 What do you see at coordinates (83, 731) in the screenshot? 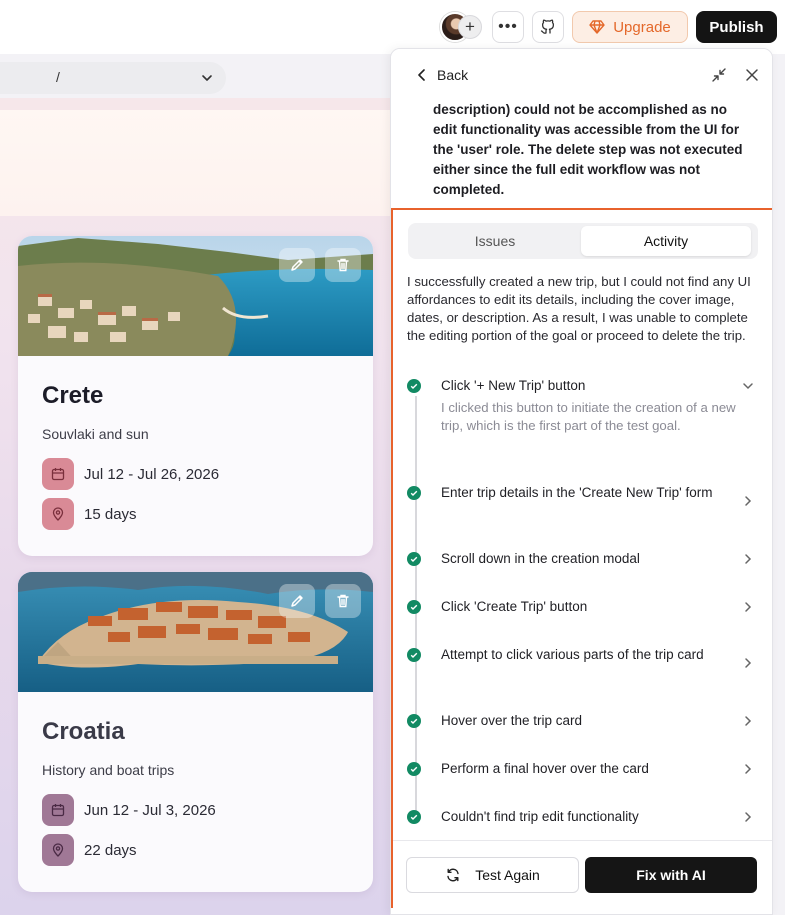
I see `trip-title: Croatia` at bounding box center [83, 731].